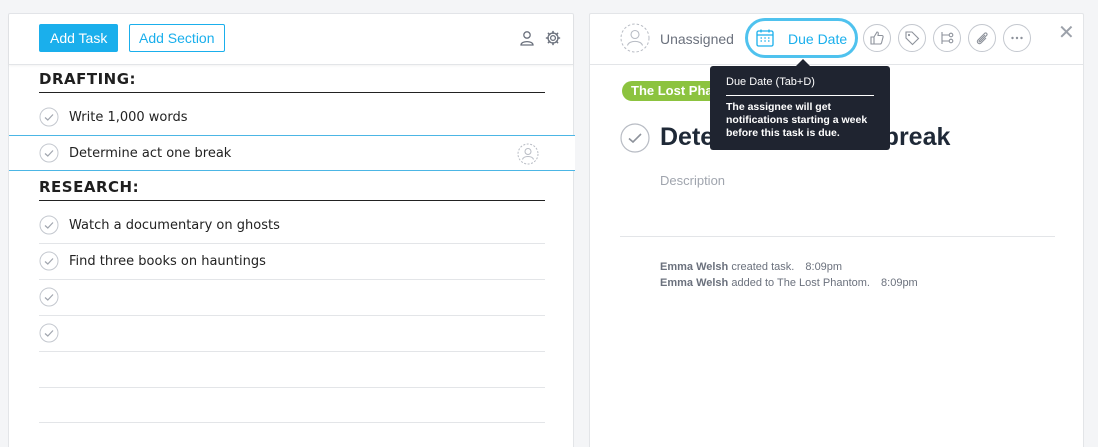 This screenshot has height=447, width=1098. I want to click on description-field: Description, so click(692, 180).